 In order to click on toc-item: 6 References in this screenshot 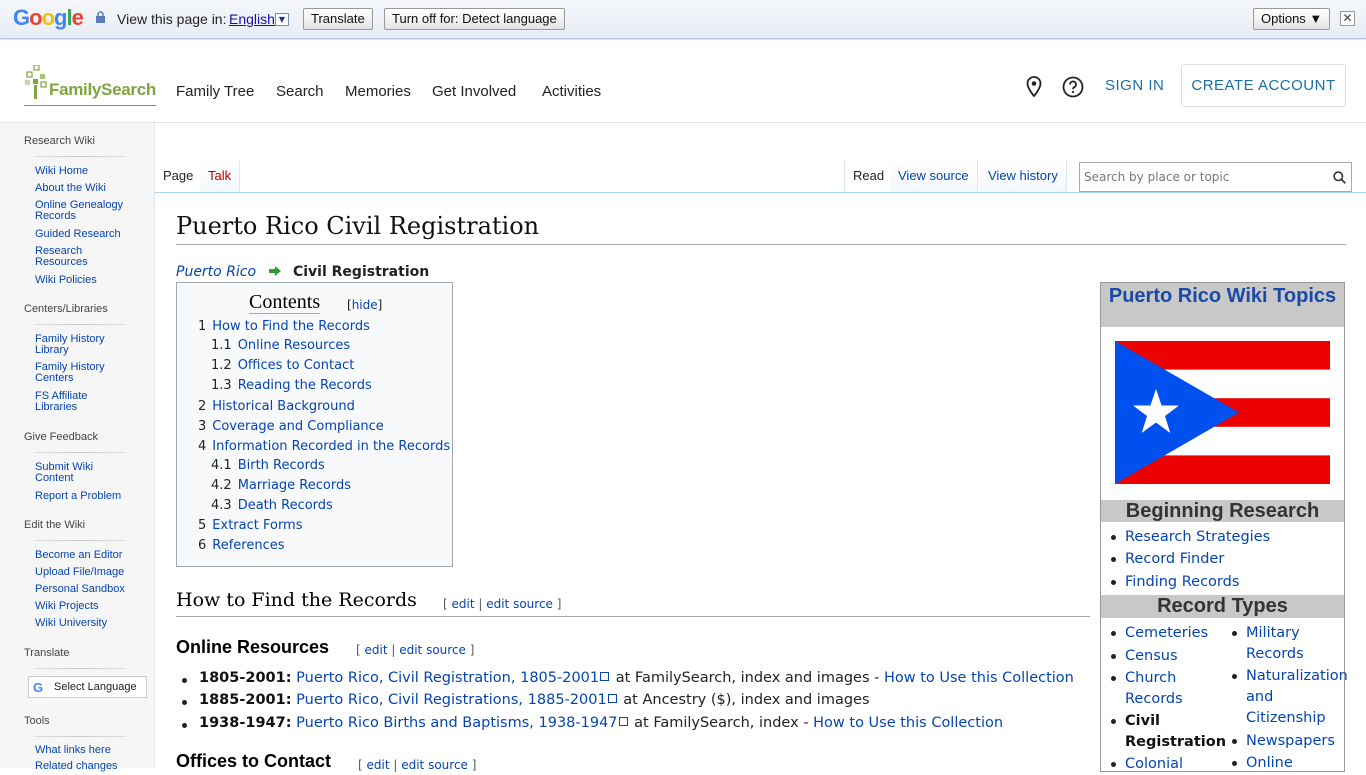, I will do `click(241, 545)`.